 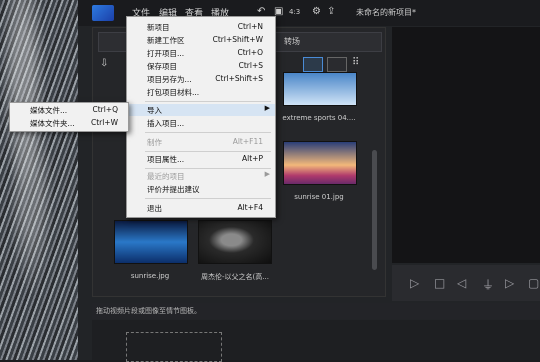 What do you see at coordinates (201, 40) in the screenshot?
I see `menu-item-new-workspace: 新建工作区 Ctrl+Shift+W` at bounding box center [201, 40].